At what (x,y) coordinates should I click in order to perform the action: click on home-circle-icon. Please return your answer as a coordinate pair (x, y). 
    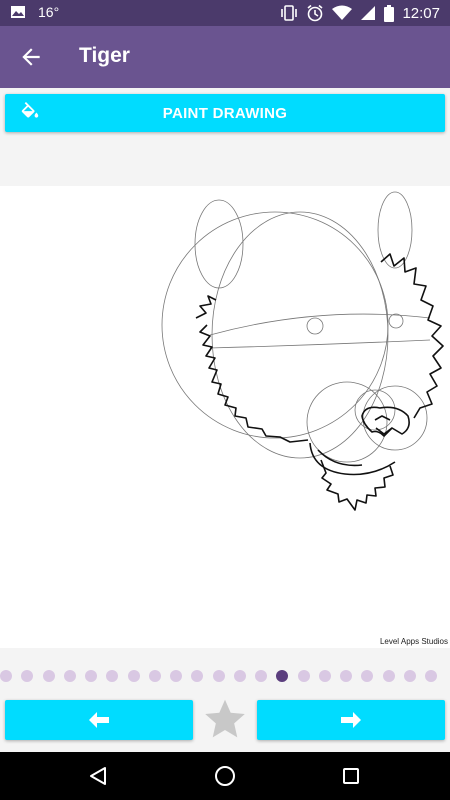
    Looking at the image, I should click on (225, 776).